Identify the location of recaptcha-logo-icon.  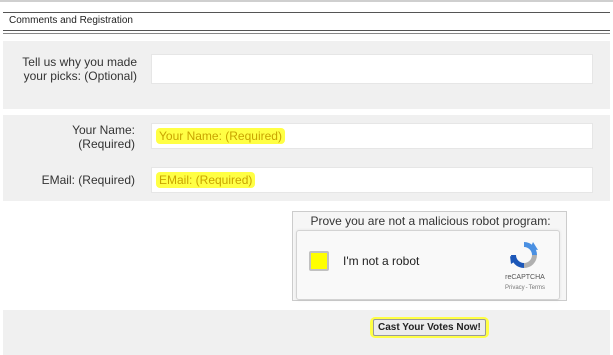
(524, 255).